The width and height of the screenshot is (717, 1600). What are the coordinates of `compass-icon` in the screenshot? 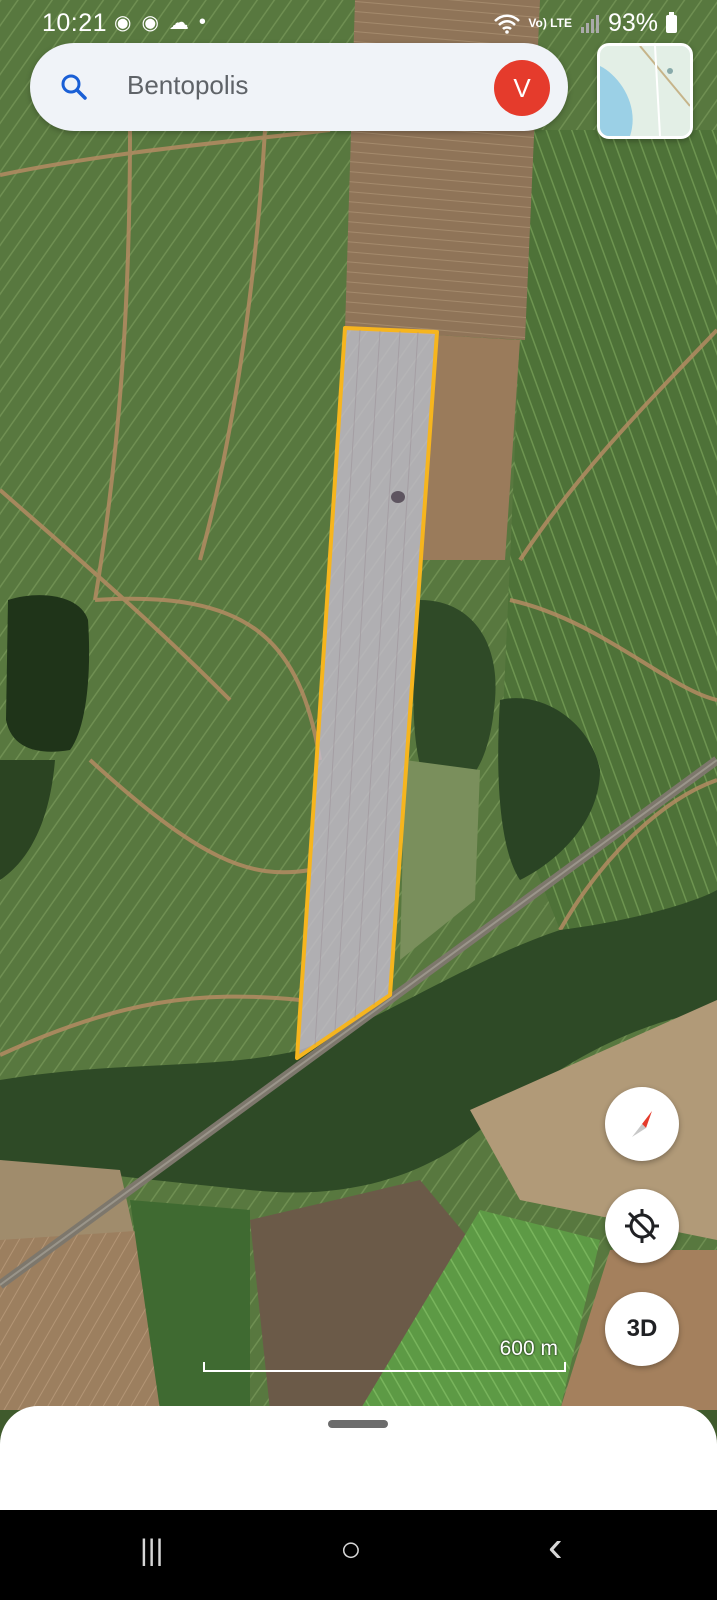 It's located at (642, 1124).